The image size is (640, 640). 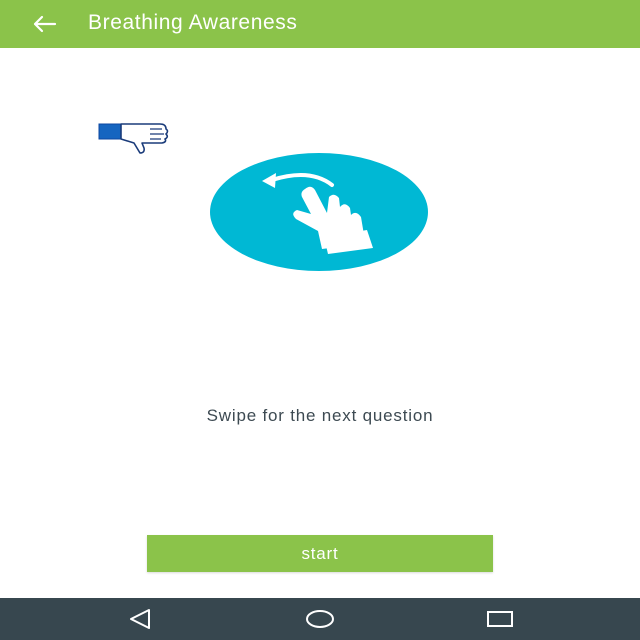 I want to click on swipe-illustration, so click(x=319, y=212).